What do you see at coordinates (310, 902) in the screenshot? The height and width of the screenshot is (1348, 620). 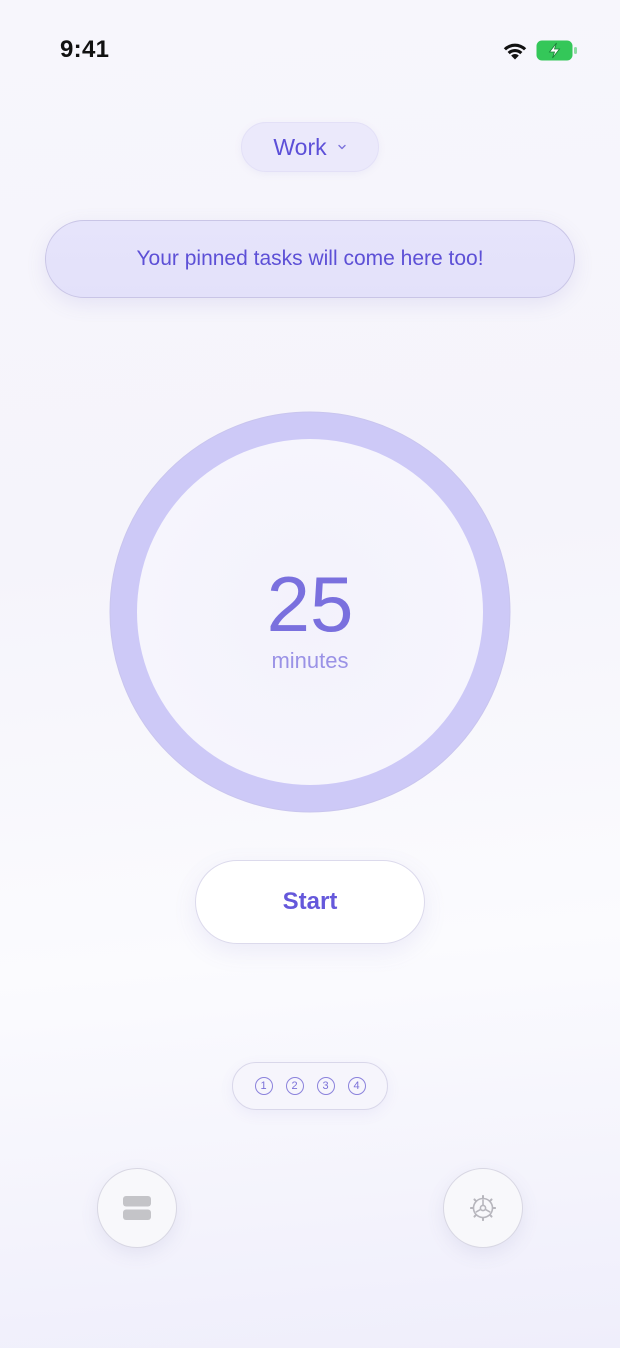 I see `start-button: Start` at bounding box center [310, 902].